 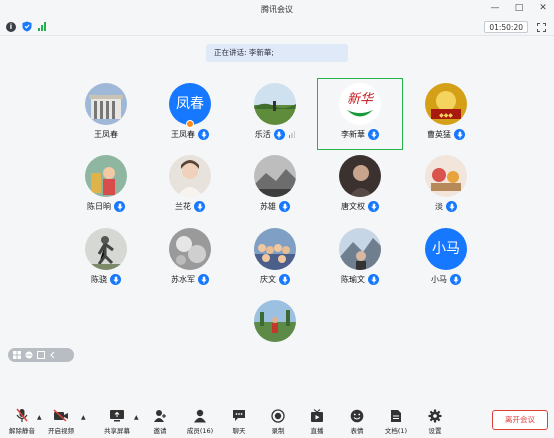 What do you see at coordinates (541, 27) in the screenshot?
I see `fullscreen-icon` at bounding box center [541, 27].